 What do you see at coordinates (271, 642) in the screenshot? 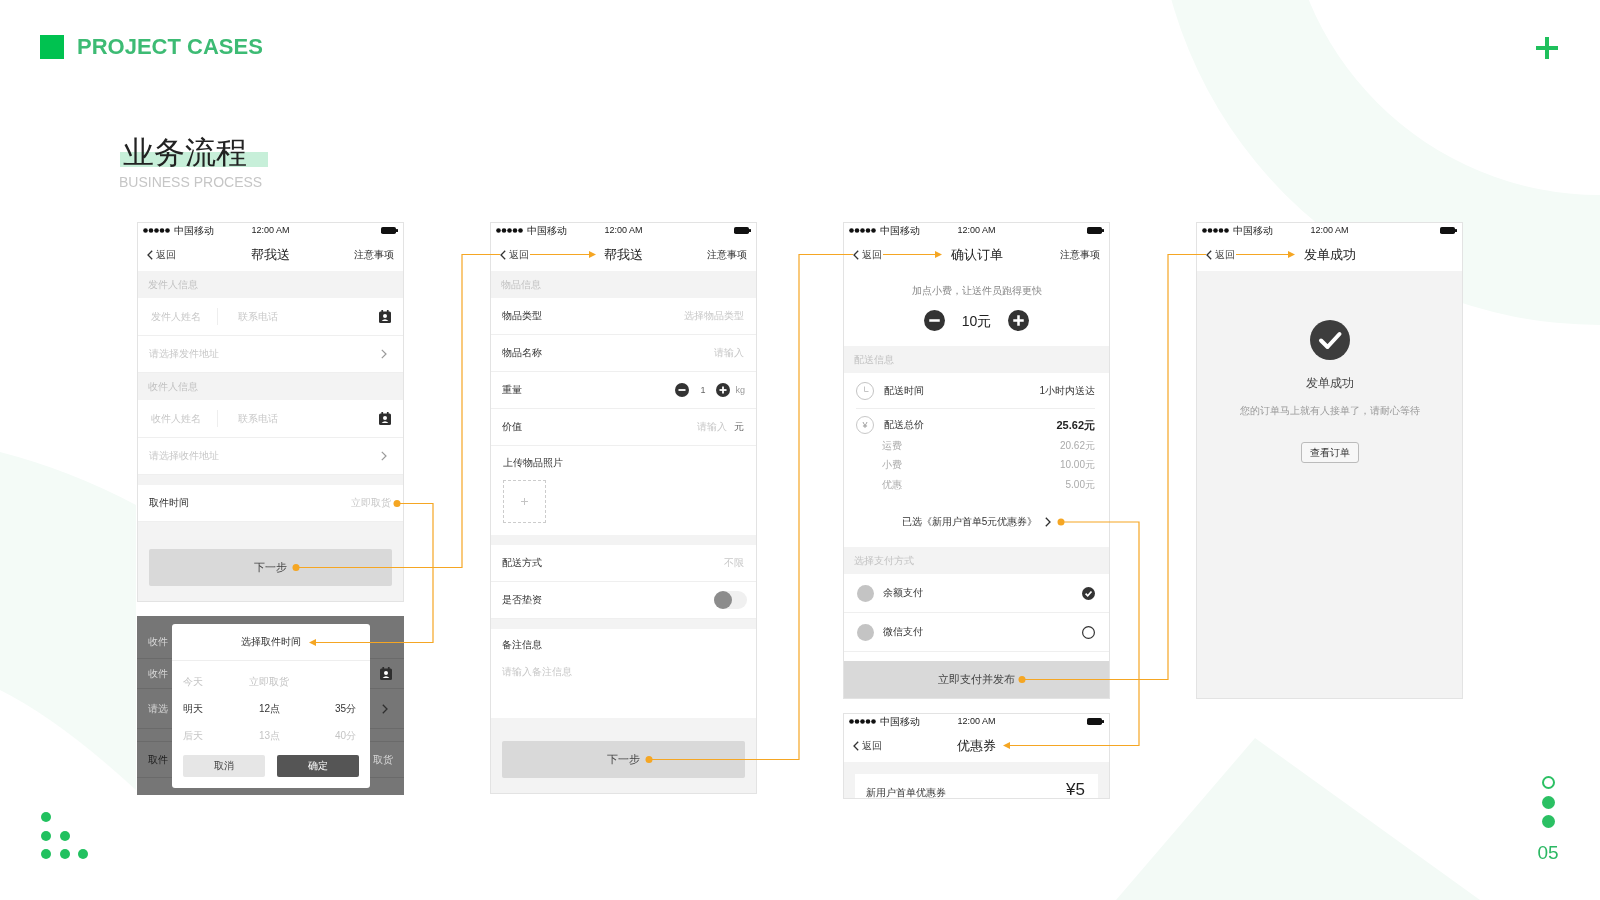
I see `dialog-title: 选择取件时间` at bounding box center [271, 642].